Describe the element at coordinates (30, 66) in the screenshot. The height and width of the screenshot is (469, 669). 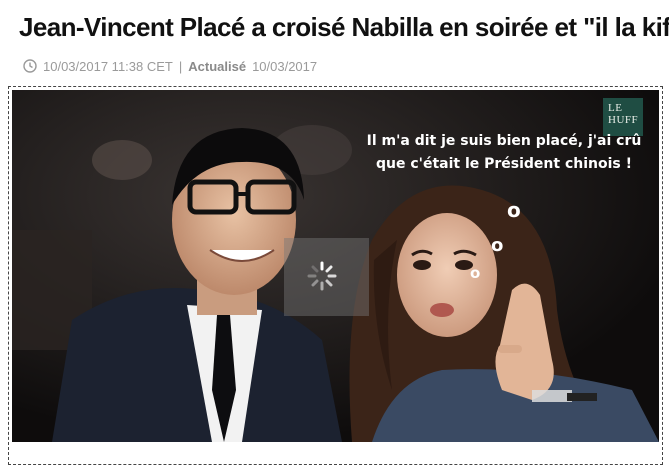
I see `clock-icon` at that location.